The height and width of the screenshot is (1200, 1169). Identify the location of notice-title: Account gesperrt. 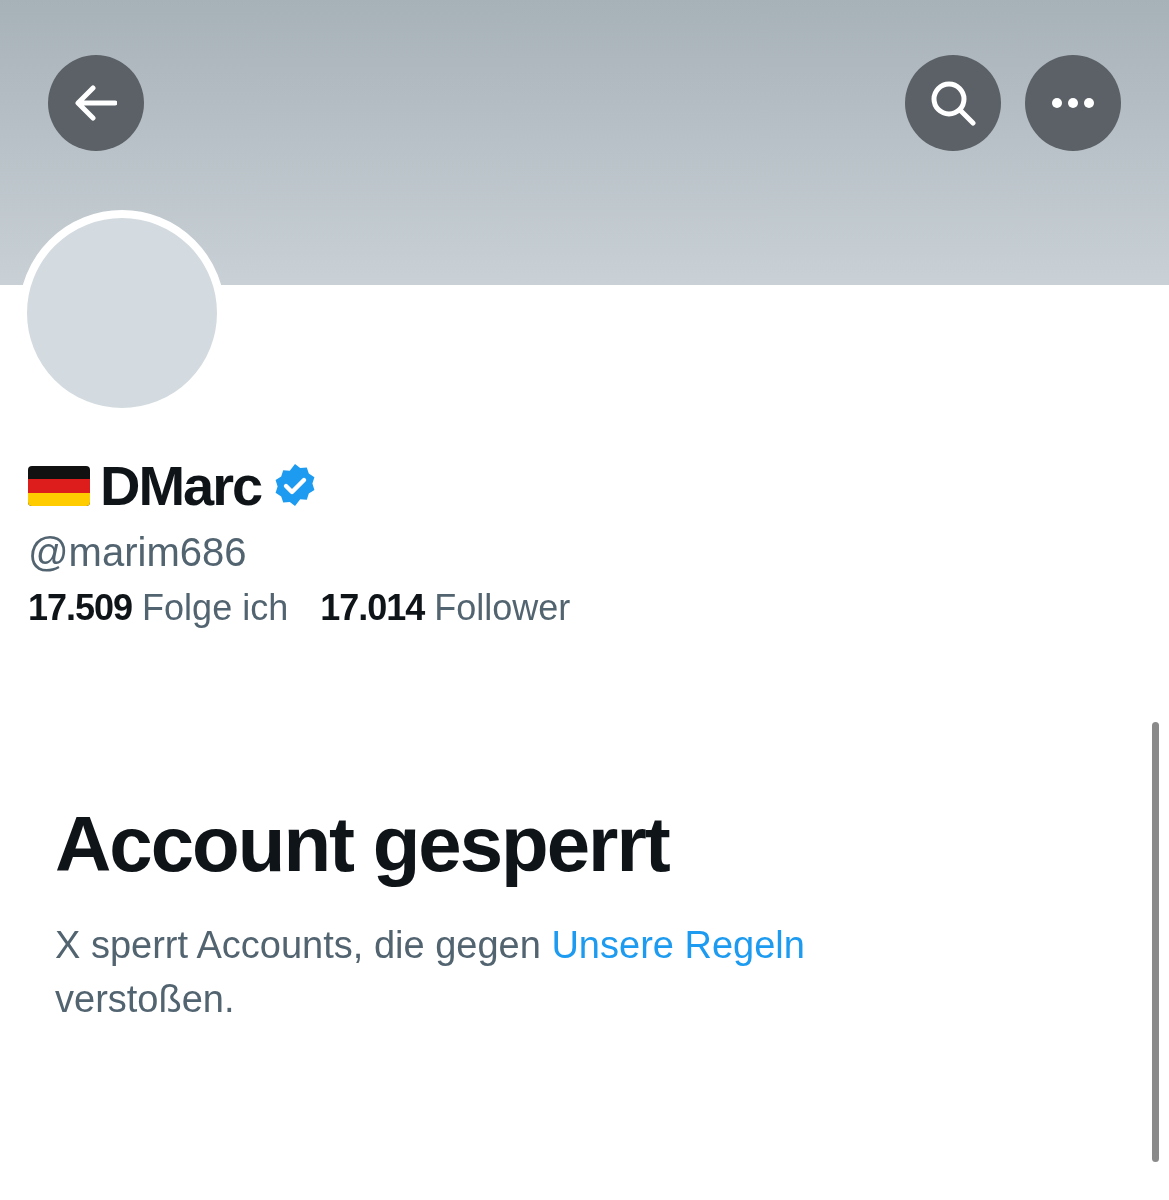
(362, 844).